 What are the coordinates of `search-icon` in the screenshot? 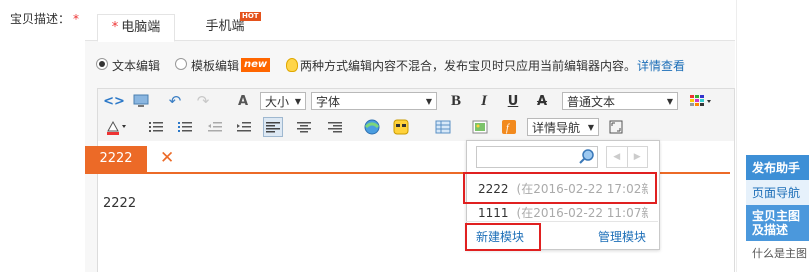 It's located at (587, 157).